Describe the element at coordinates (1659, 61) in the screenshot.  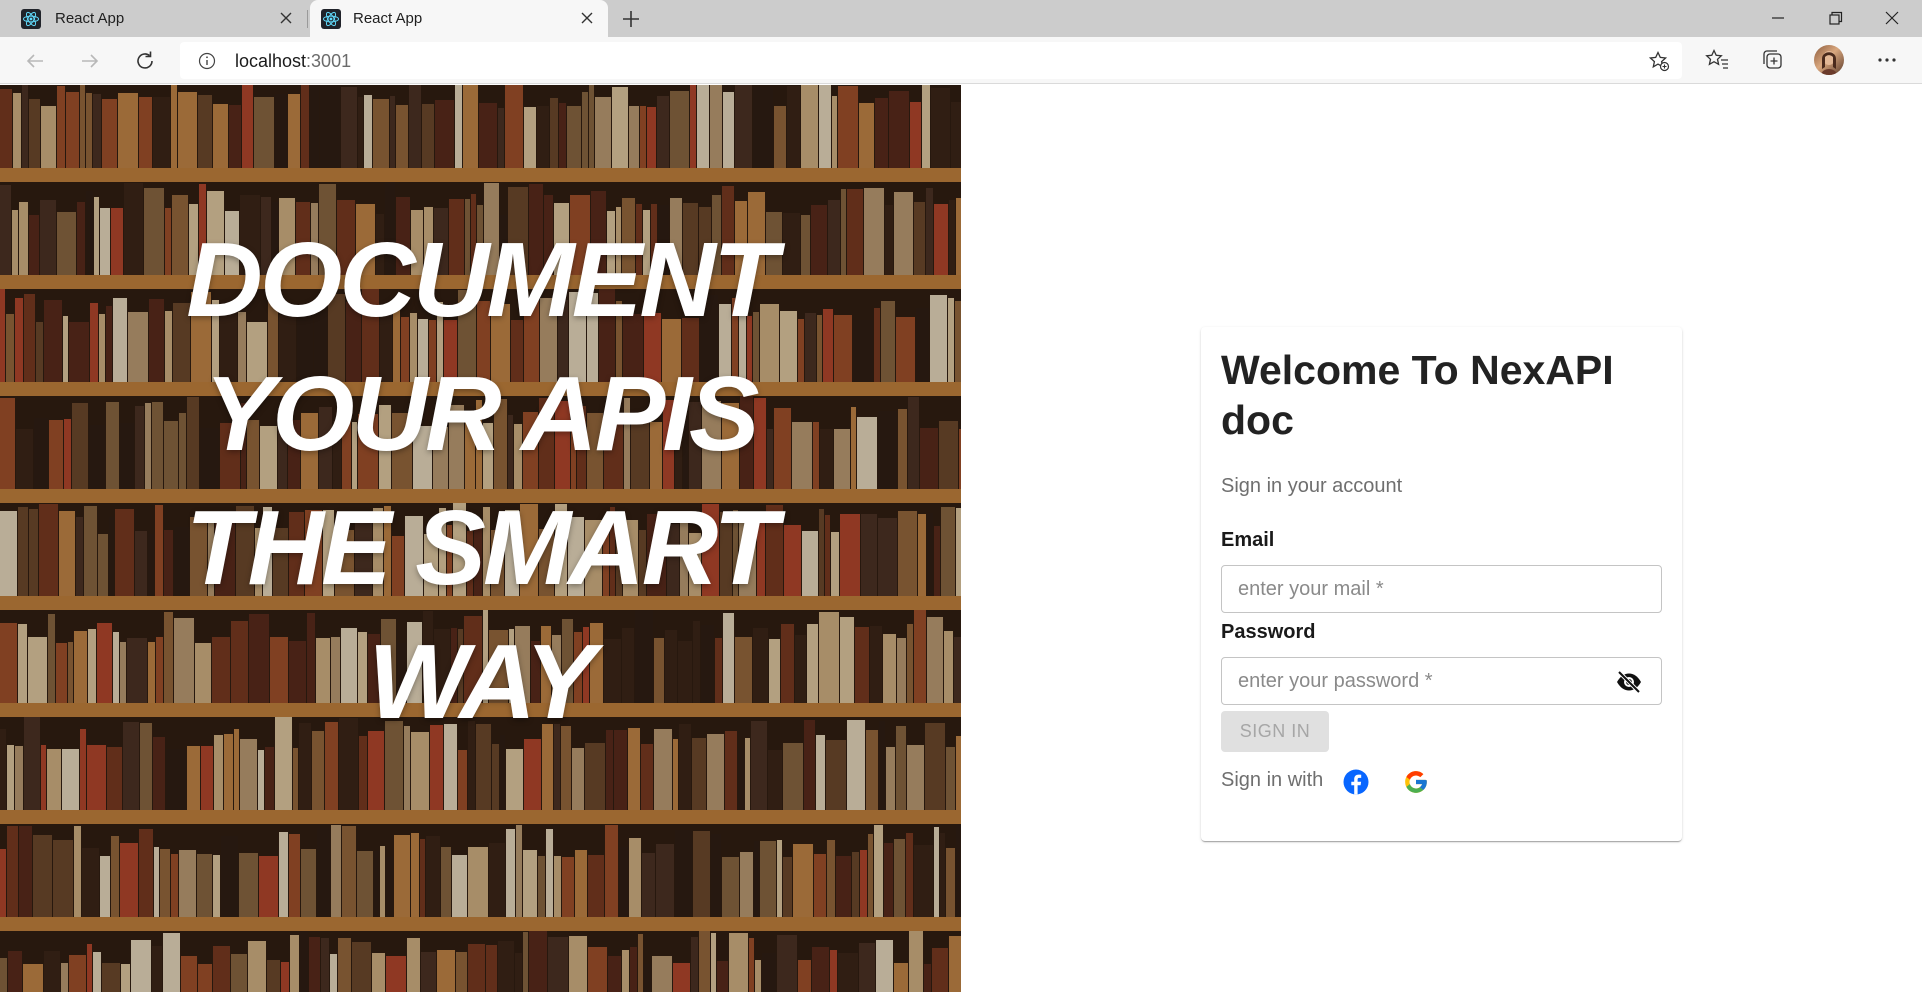
I see `add-favorite-icon` at that location.